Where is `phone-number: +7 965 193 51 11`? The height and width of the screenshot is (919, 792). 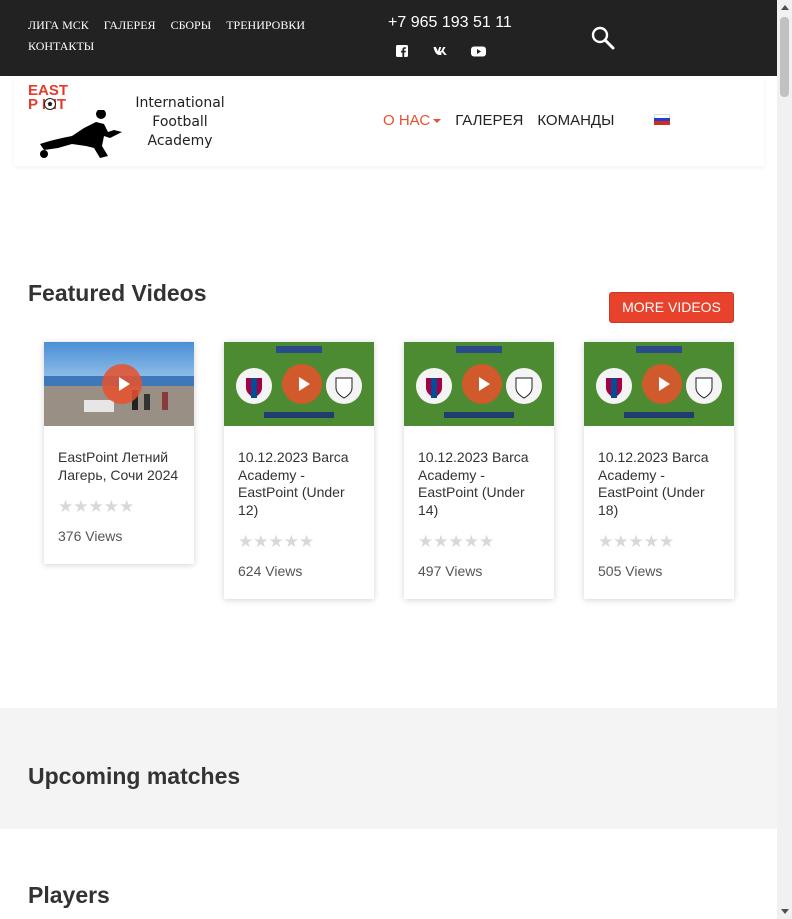 phone-number: +7 965 193 51 11 is located at coordinates (450, 23).